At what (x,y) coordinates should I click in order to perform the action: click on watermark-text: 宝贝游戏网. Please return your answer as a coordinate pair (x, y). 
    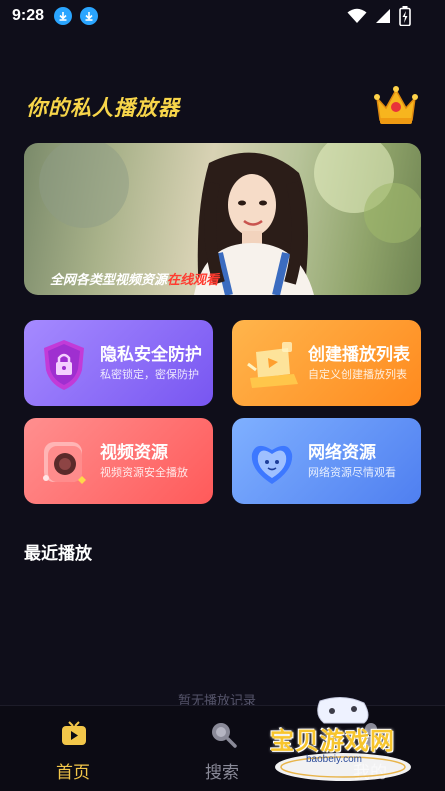
    Looking at the image, I should click on (332, 741).